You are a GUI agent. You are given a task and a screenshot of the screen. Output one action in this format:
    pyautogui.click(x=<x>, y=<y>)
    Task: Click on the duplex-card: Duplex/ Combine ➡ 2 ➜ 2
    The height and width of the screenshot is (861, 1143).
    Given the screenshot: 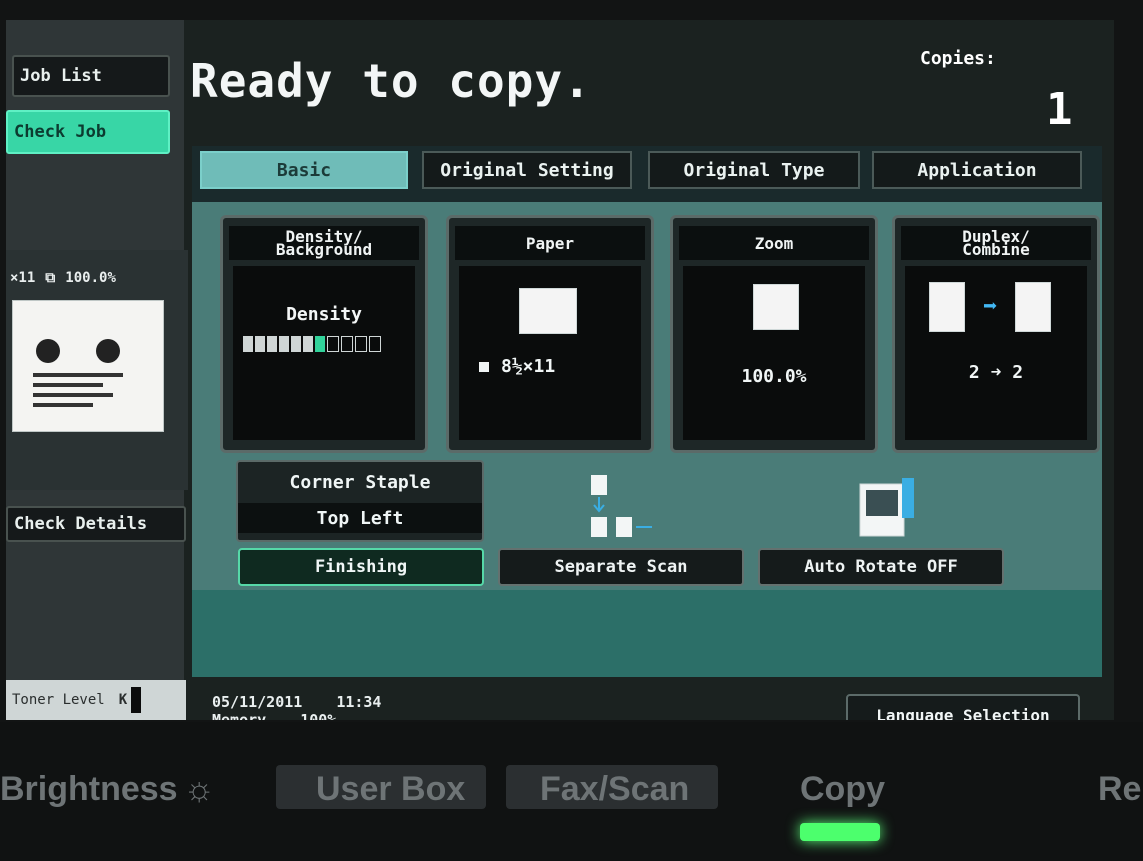 What is the action you would take?
    pyautogui.click(x=996, y=334)
    